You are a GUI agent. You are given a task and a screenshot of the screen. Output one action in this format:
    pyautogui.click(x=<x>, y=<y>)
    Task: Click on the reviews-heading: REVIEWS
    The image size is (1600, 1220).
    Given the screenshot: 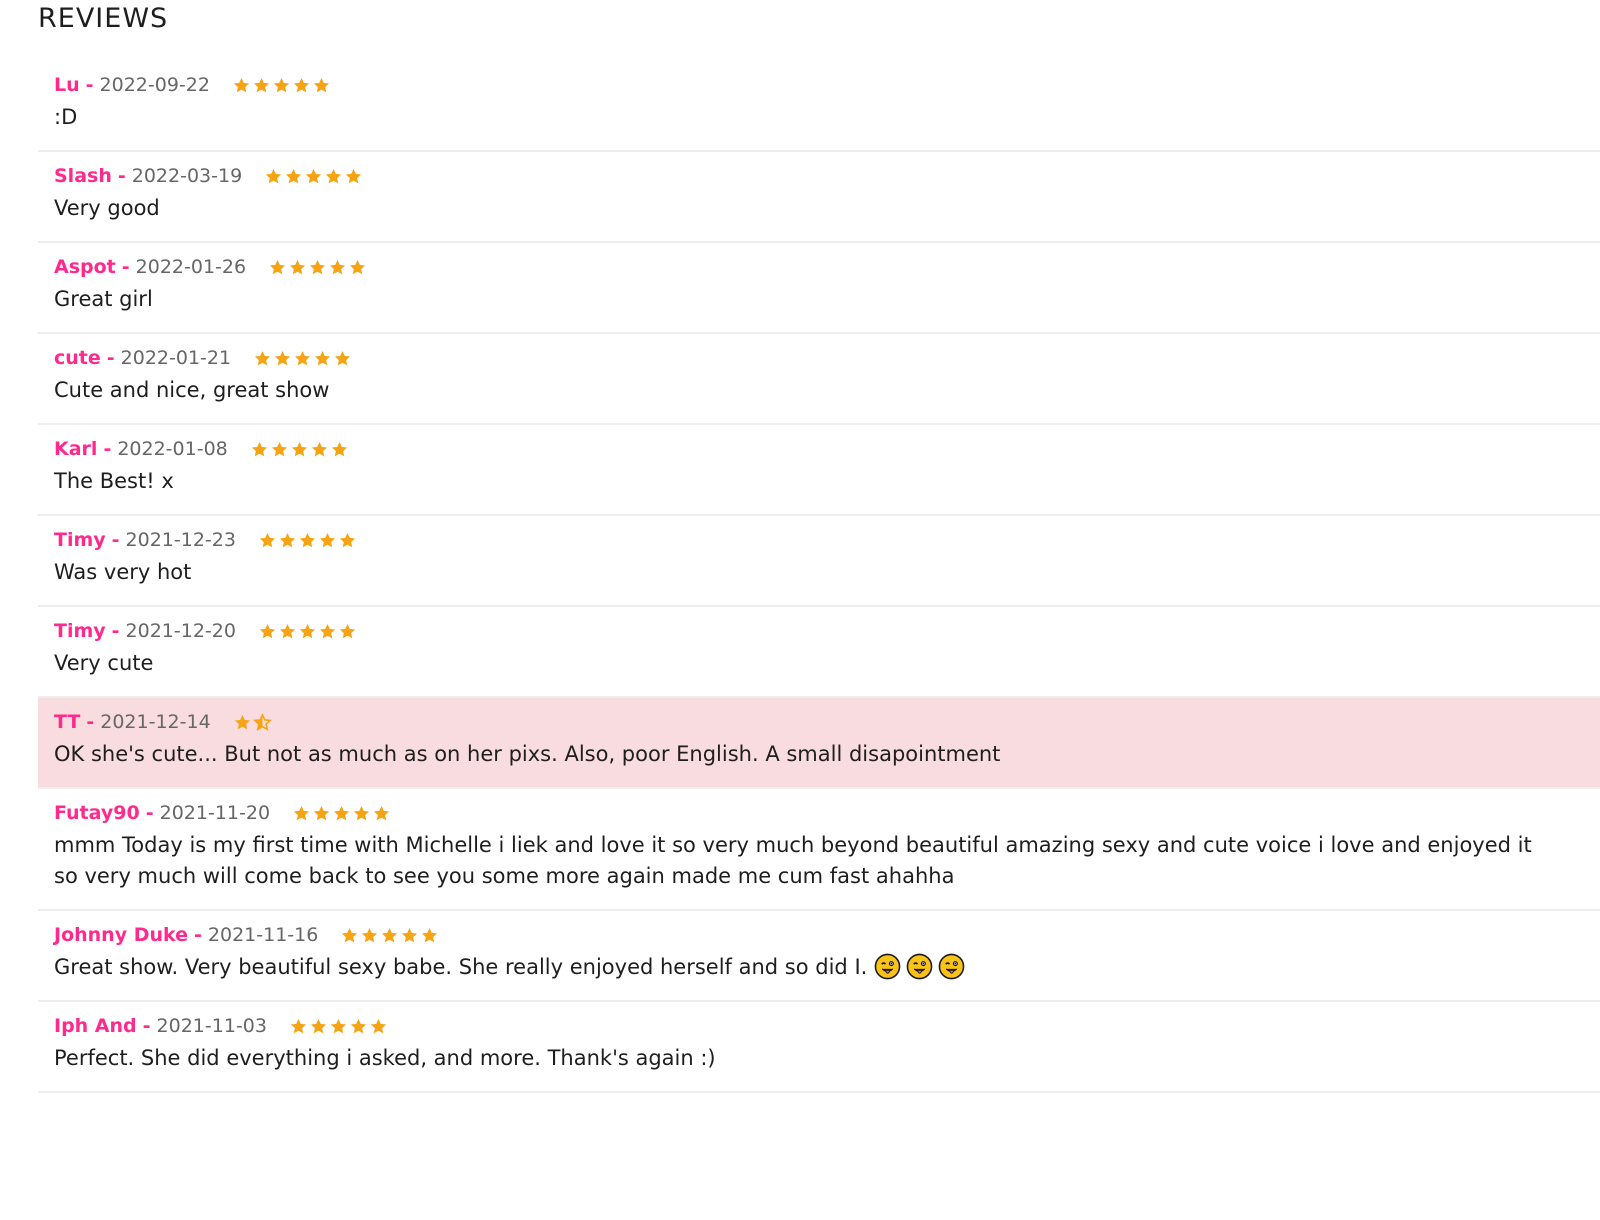 What is the action you would take?
    pyautogui.click(x=103, y=18)
    